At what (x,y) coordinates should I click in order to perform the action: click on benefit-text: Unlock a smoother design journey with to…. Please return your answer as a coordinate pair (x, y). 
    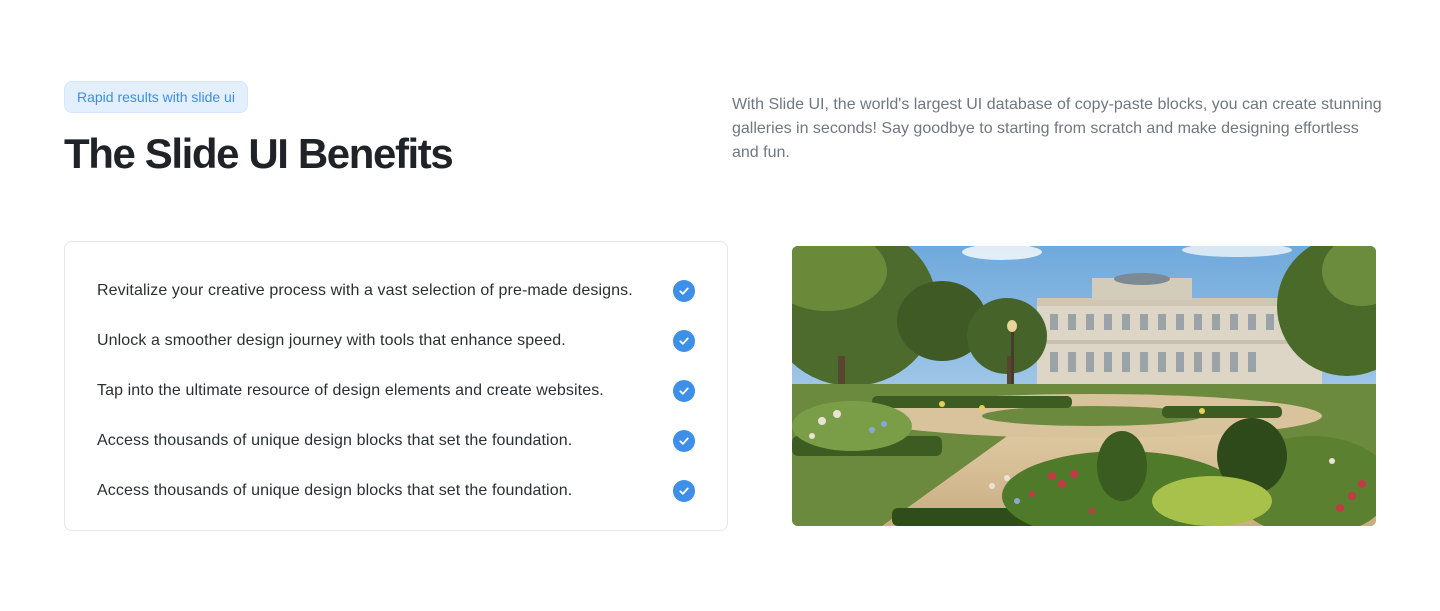
    Looking at the image, I should click on (331, 340).